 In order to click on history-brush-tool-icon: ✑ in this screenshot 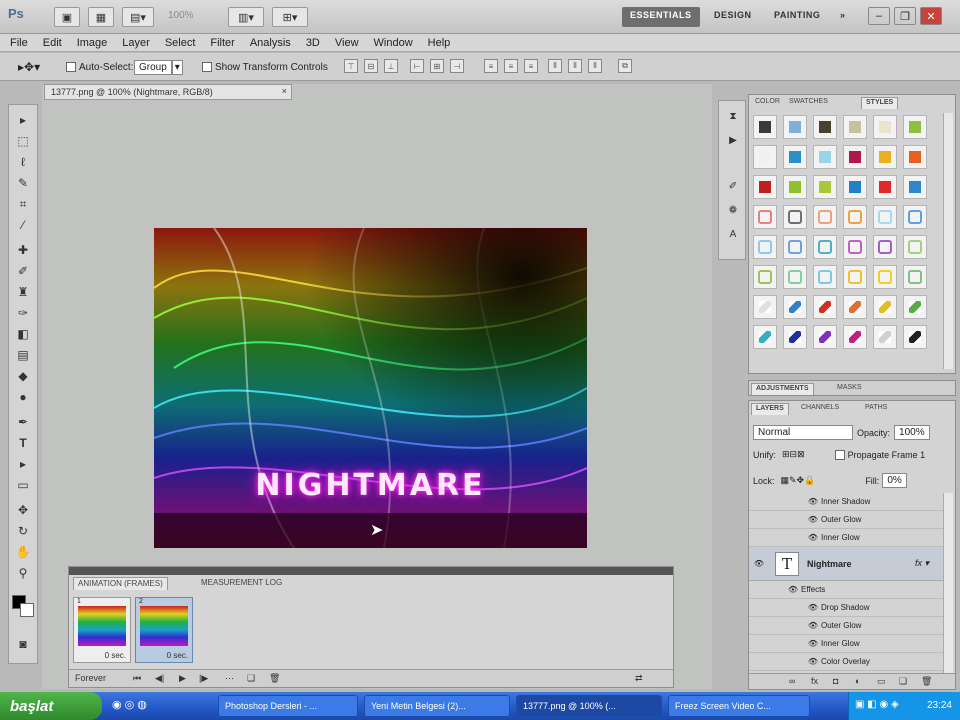, I will do `click(23, 313)`.